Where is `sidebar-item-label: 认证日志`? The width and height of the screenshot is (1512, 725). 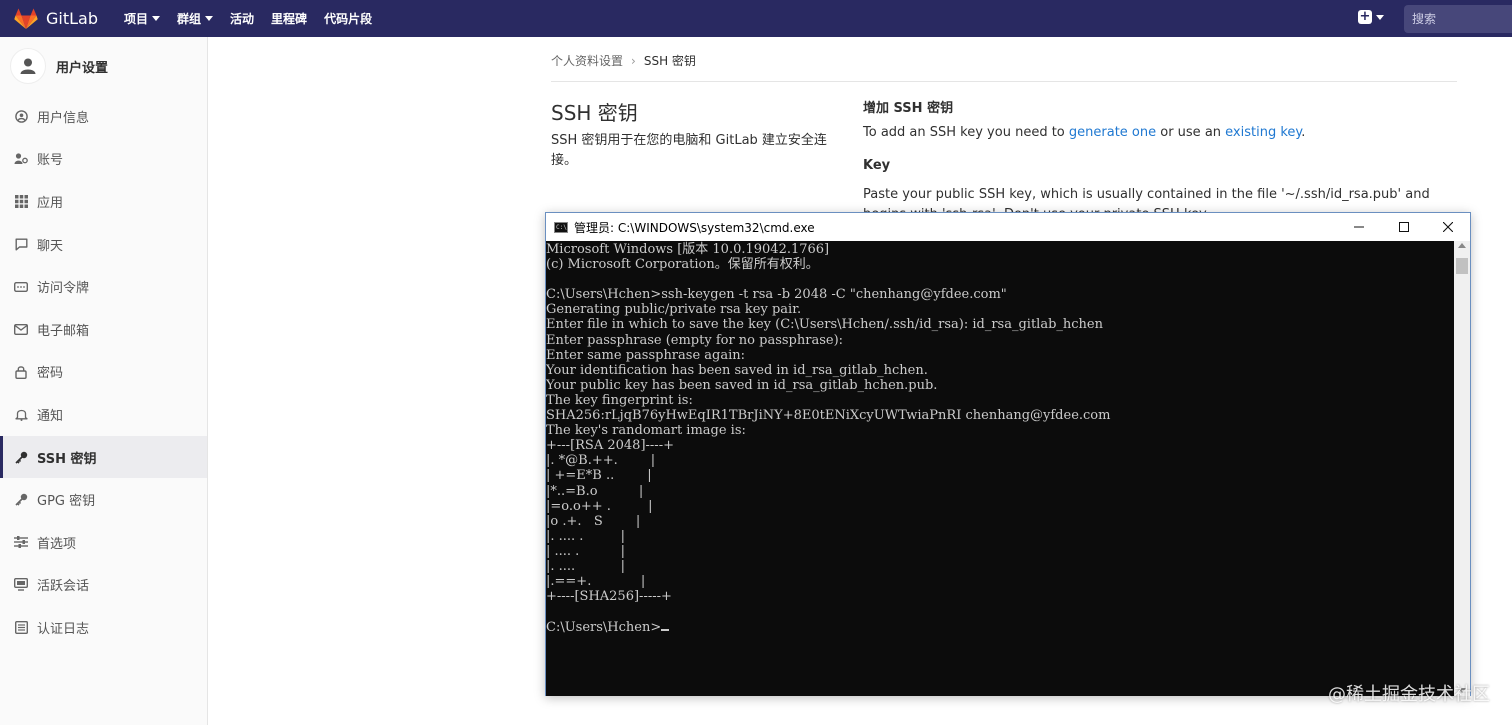
sidebar-item-label: 认证日志 is located at coordinates (63, 629).